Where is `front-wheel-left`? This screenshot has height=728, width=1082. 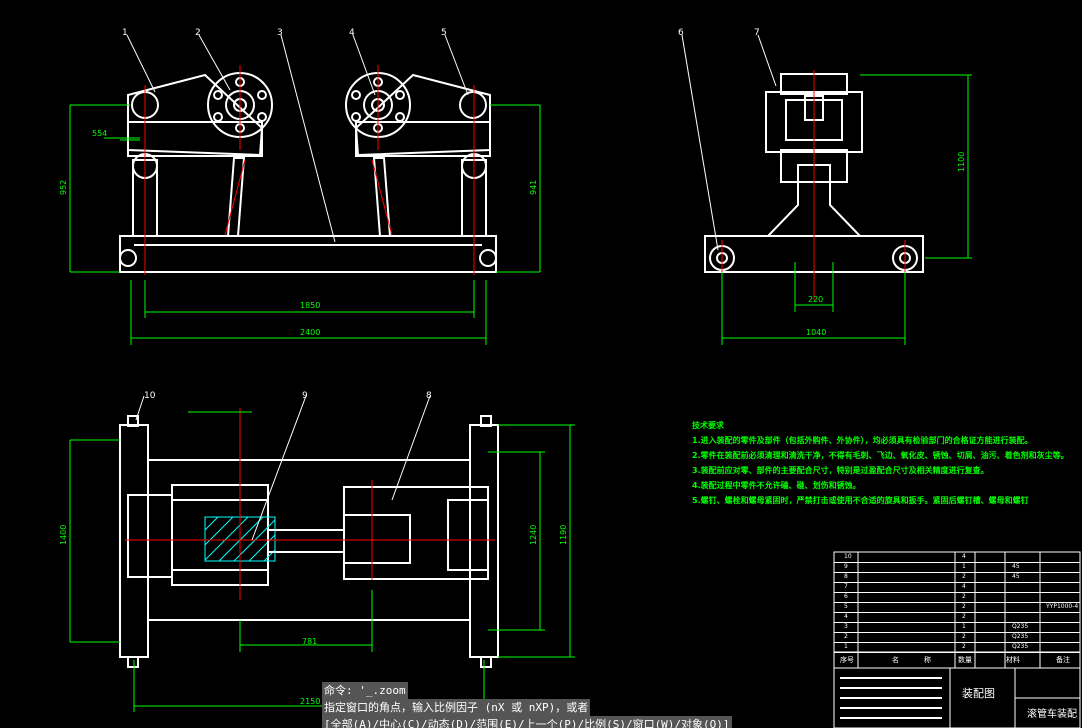 front-wheel-left is located at coordinates (128, 258).